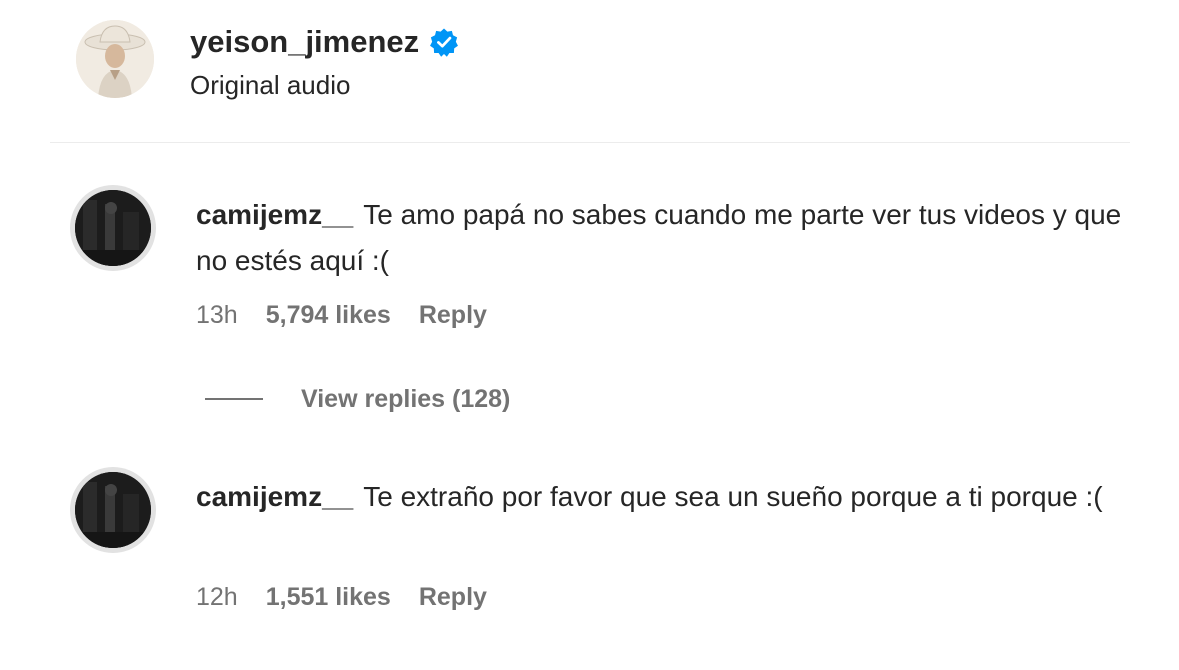  What do you see at coordinates (217, 315) in the screenshot?
I see `comment-timestamp: 13h` at bounding box center [217, 315].